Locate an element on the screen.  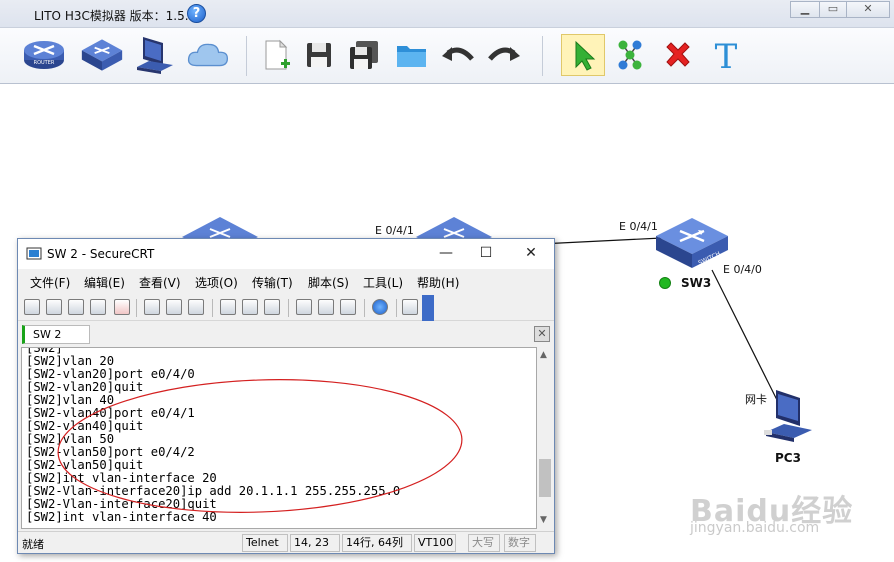
menu-transfer: 传输(T) is located at coordinates (272, 282).